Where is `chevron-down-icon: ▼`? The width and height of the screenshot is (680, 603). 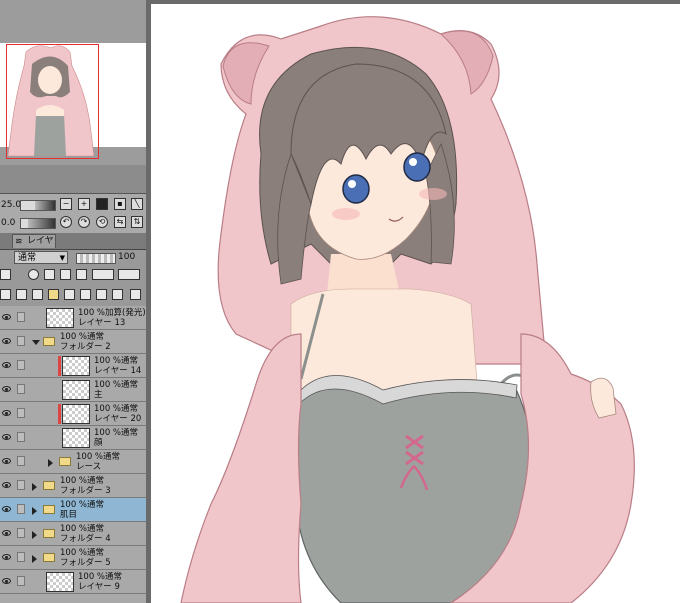
chevron-down-icon: ▼ is located at coordinates (62, 258).